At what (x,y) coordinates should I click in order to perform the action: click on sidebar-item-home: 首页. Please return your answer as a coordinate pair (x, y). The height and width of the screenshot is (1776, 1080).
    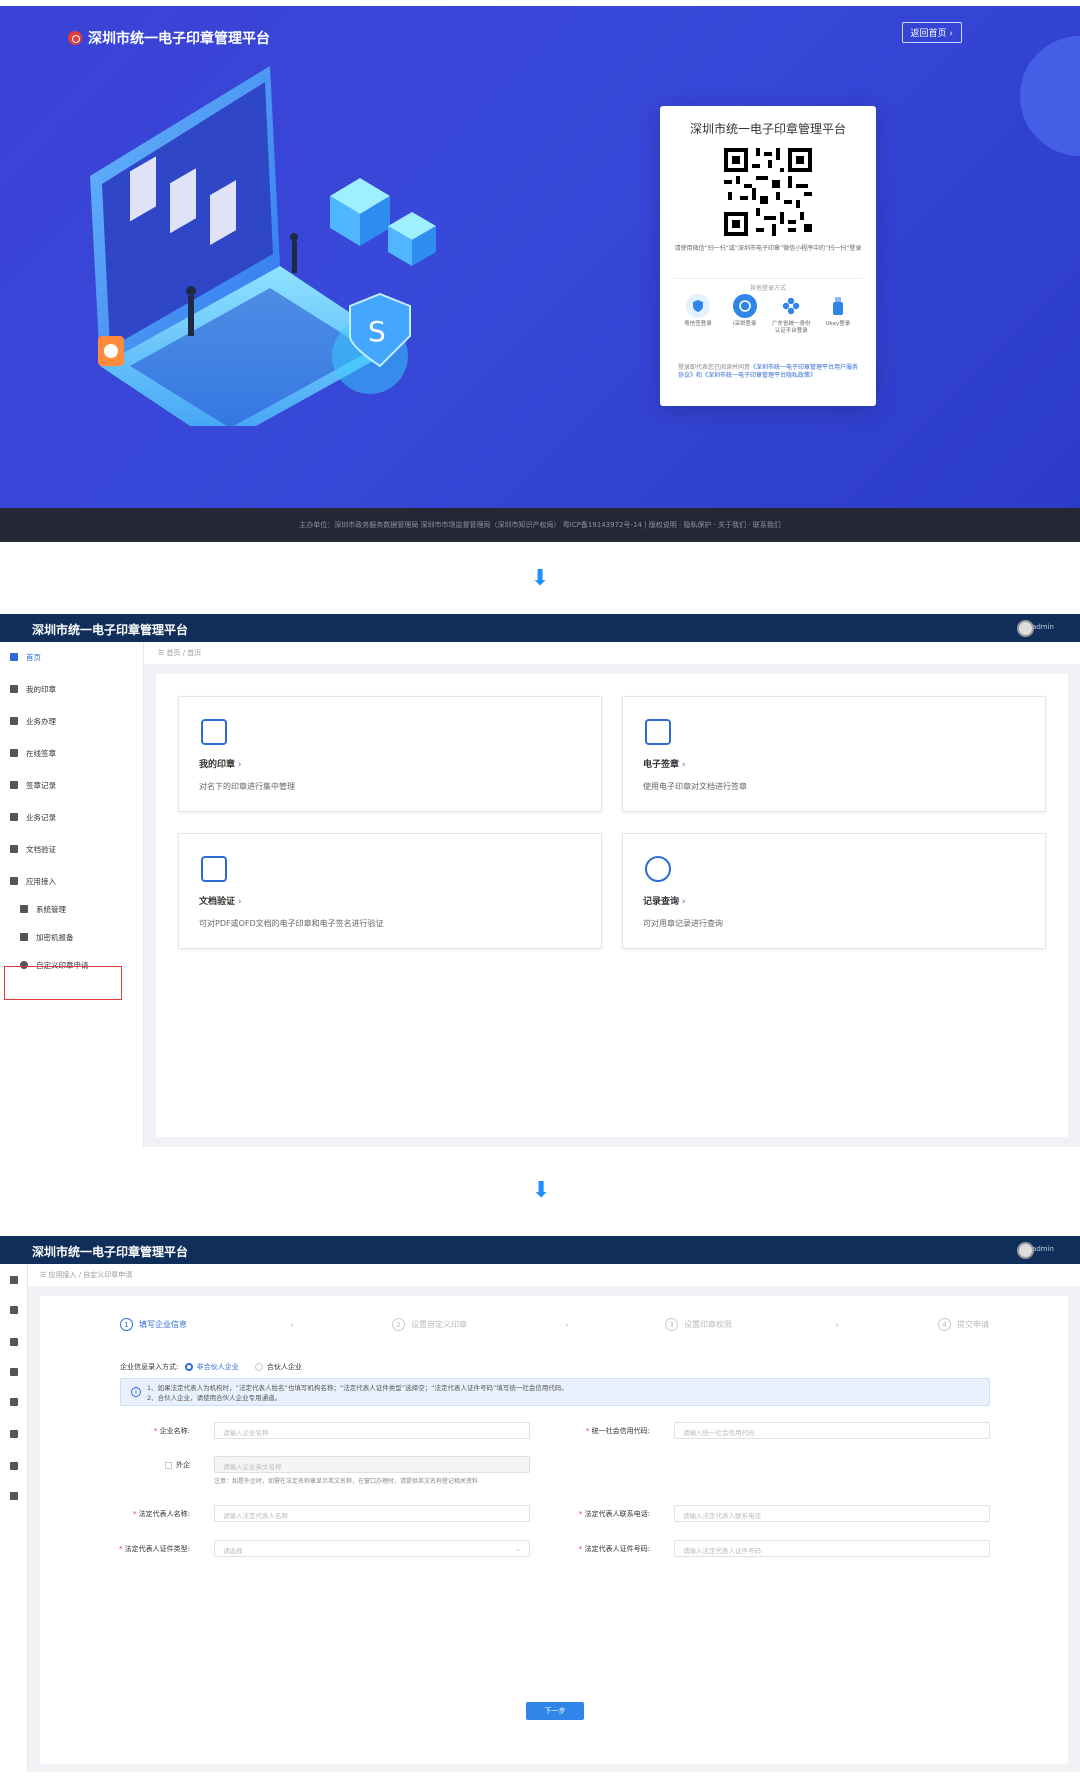
    Looking at the image, I should click on (25, 657).